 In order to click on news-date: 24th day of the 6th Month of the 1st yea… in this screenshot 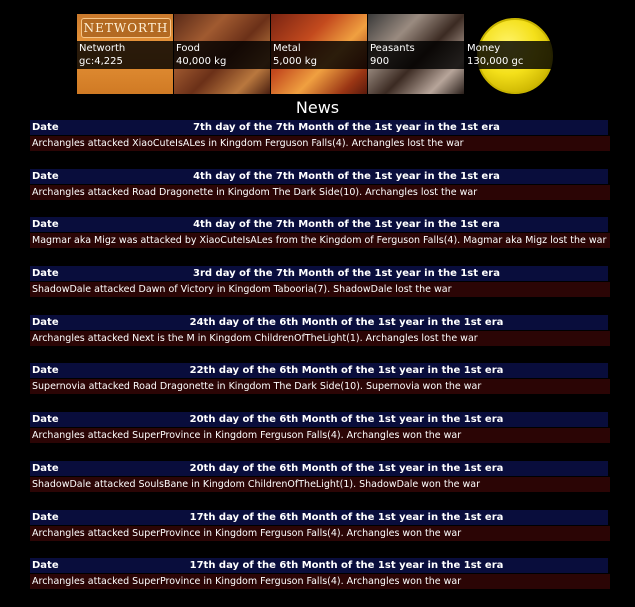, I will do `click(346, 322)`.